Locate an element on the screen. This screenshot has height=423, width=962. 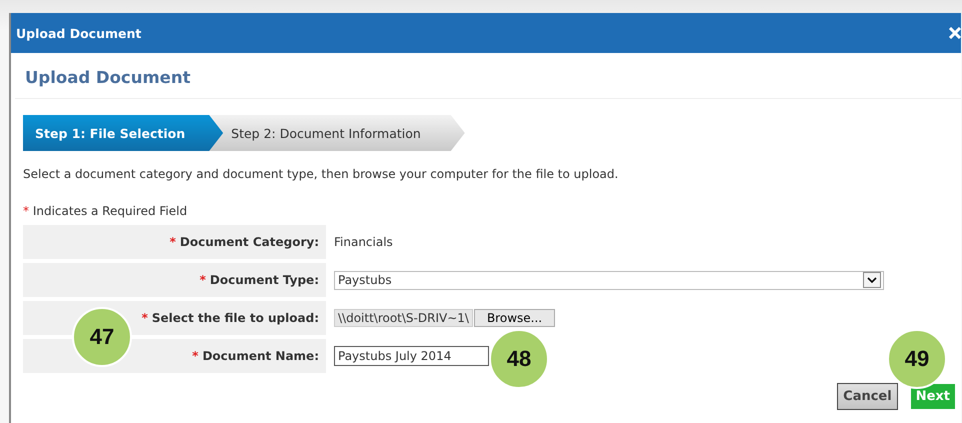
category-value: Financials is located at coordinates (363, 242).